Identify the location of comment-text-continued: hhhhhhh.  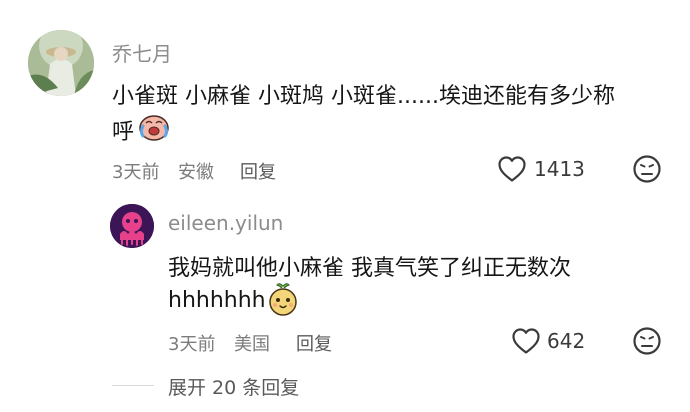
(217, 300).